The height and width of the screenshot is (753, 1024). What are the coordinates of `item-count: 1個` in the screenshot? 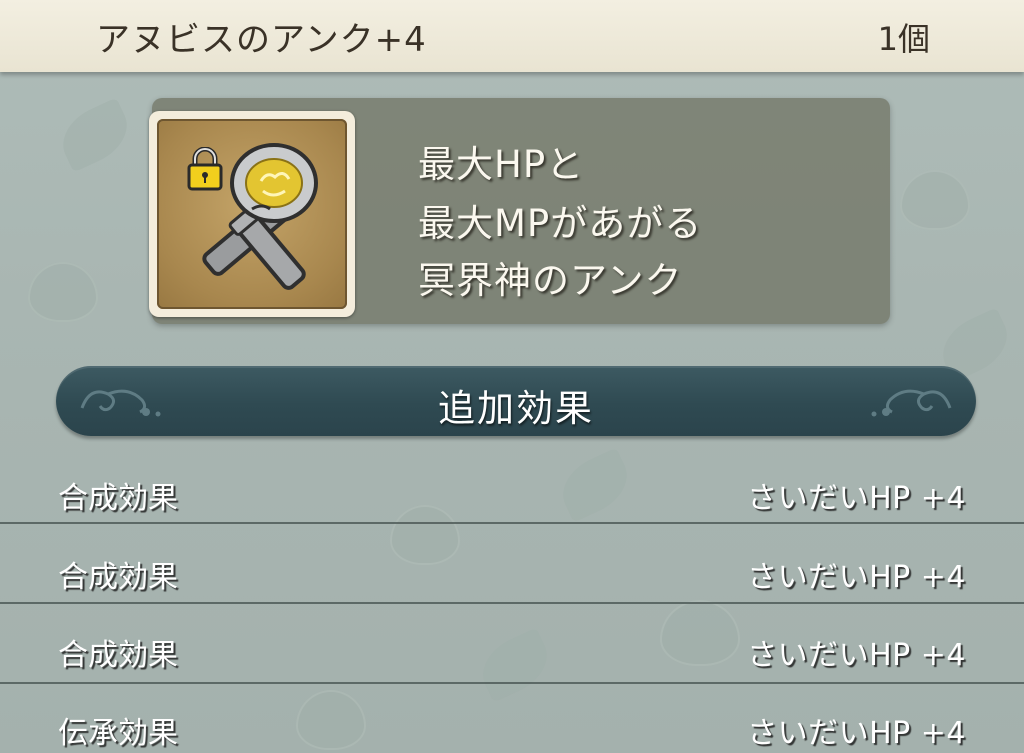 It's located at (903, 39).